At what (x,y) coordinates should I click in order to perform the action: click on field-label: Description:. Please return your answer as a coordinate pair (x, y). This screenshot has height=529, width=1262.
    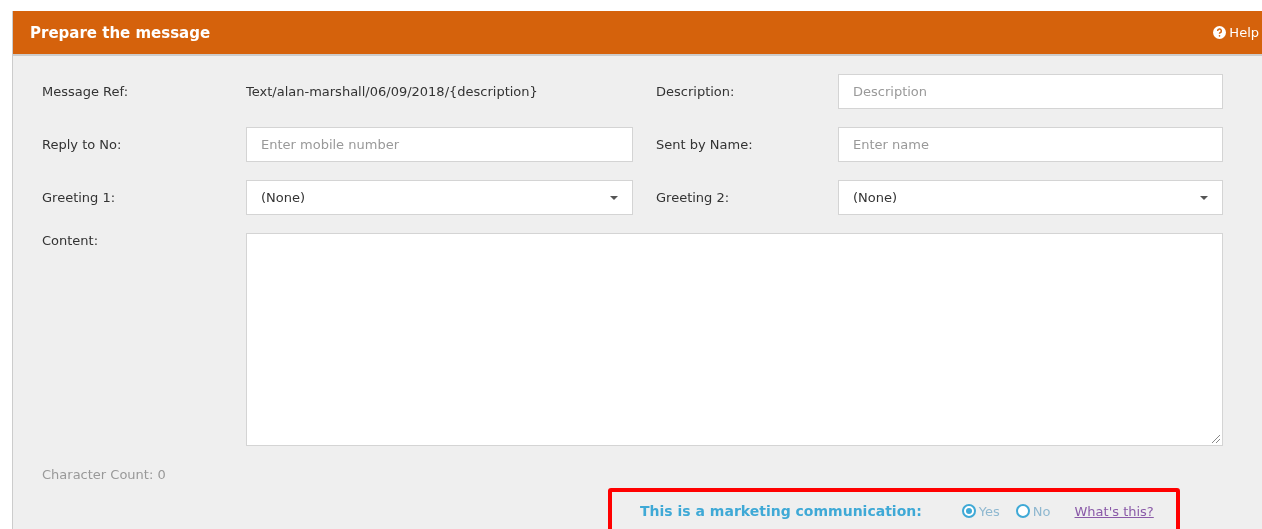
    Looking at the image, I should click on (695, 91).